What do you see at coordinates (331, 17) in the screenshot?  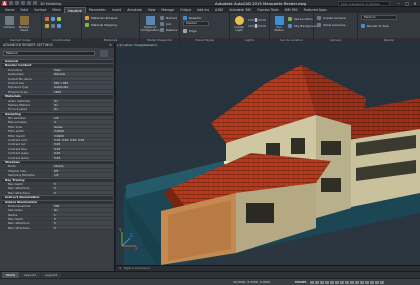 I see `create-camera-button: Create Camera` at bounding box center [331, 17].